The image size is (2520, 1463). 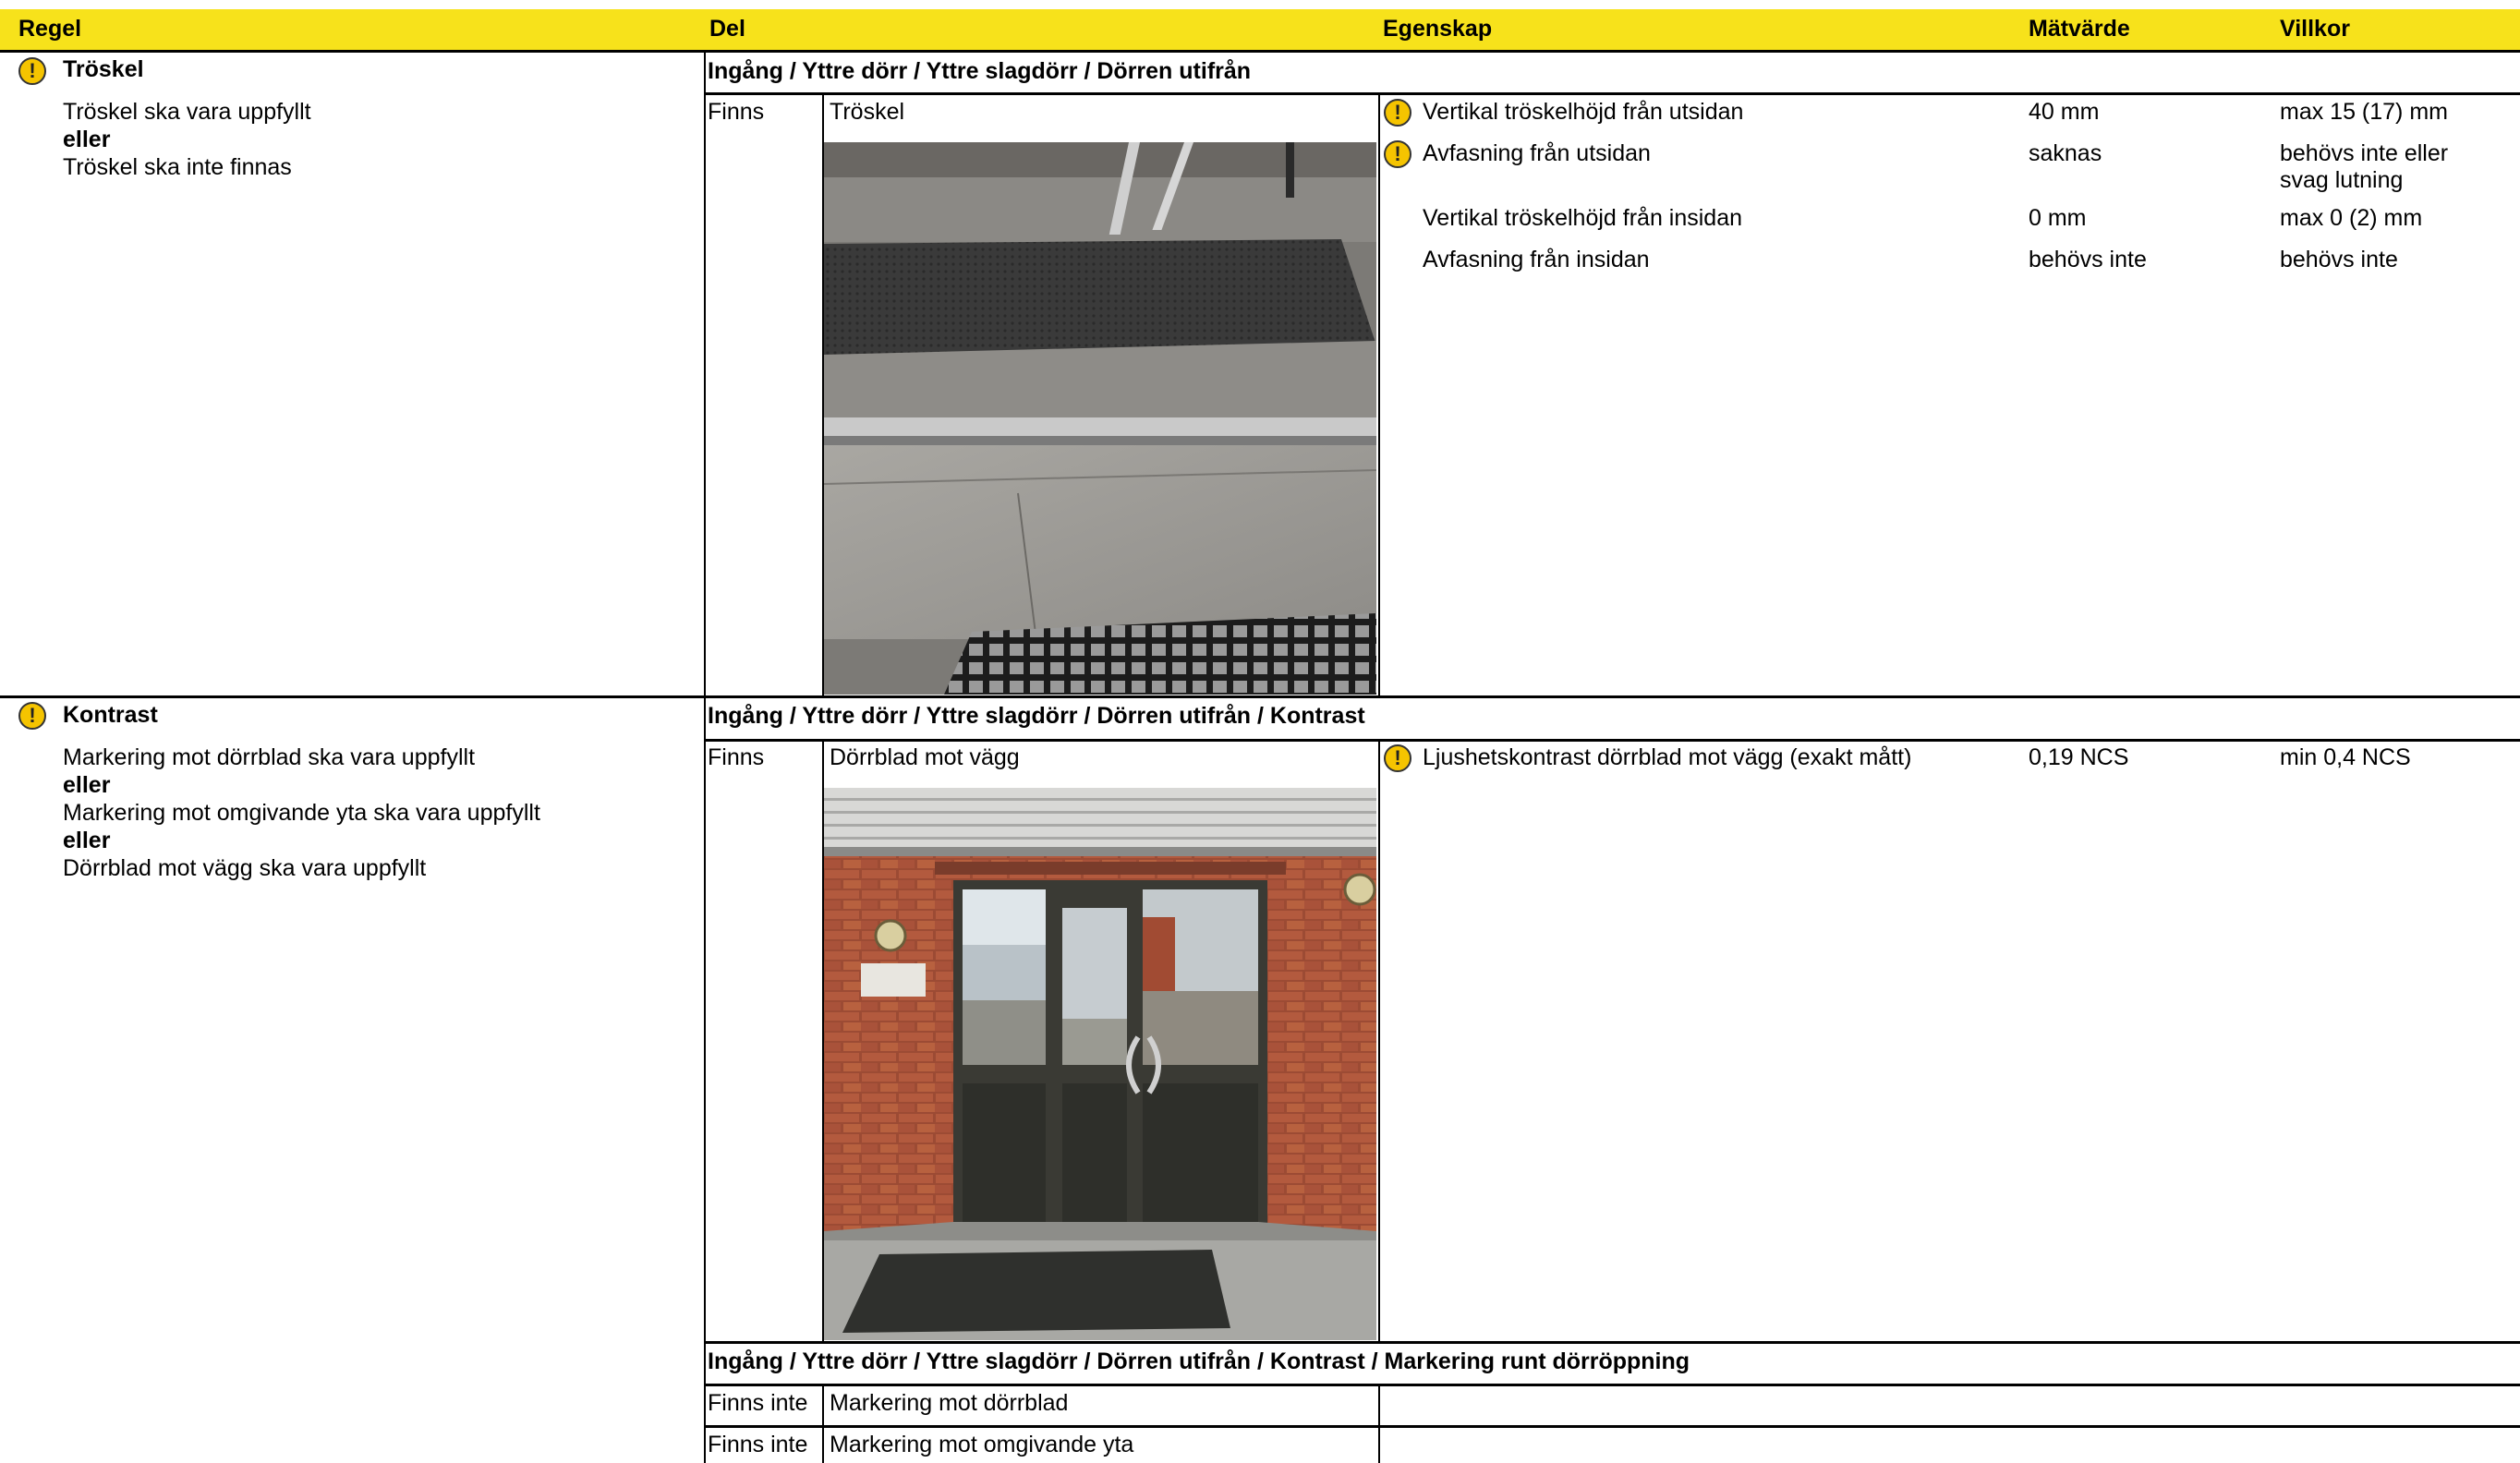 I want to click on rule1-line1: Tröskel ska vara uppfyllt, so click(x=187, y=112).